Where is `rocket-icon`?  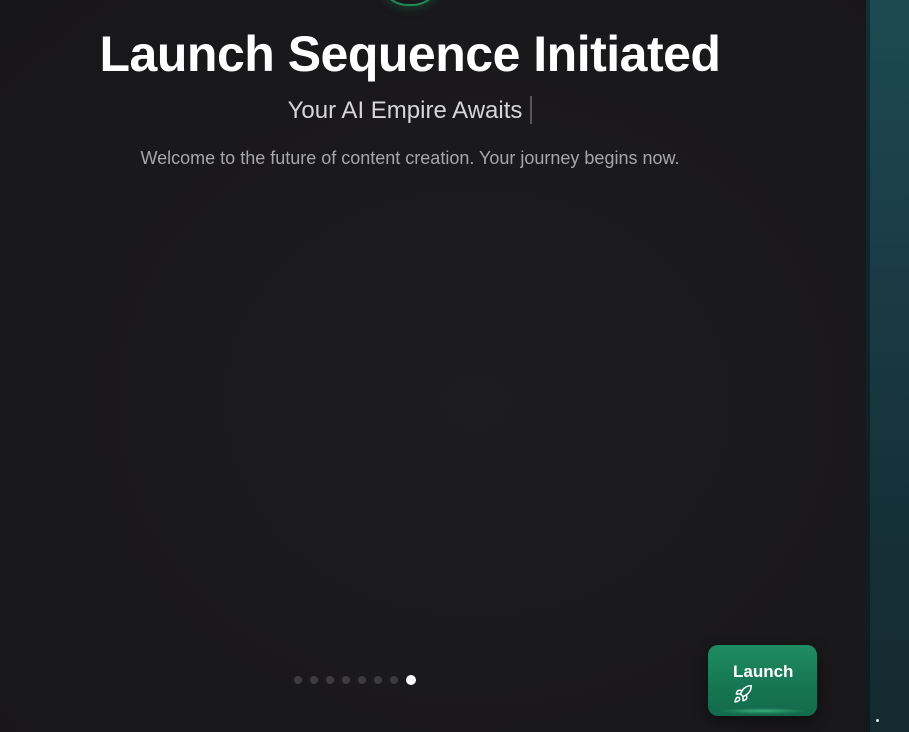 rocket-icon is located at coordinates (743, 693).